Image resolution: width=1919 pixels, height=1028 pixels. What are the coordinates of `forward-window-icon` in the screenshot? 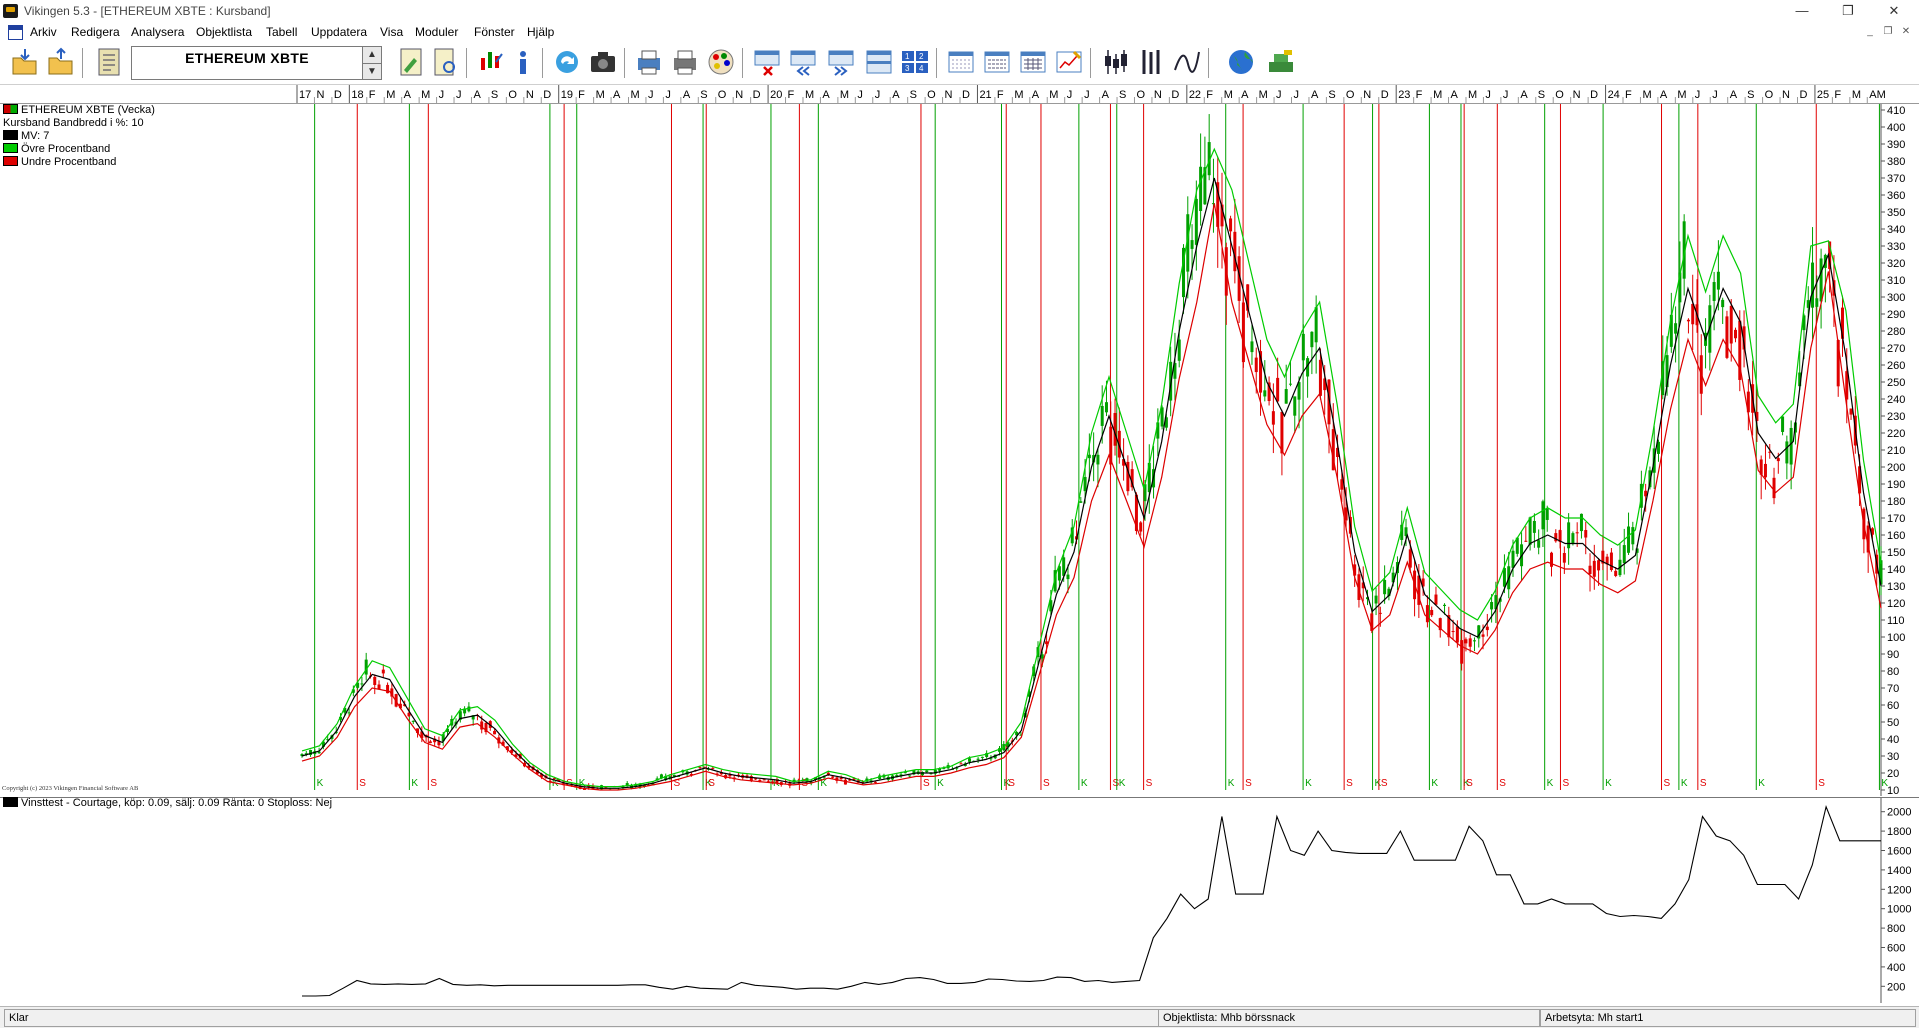 It's located at (841, 62).